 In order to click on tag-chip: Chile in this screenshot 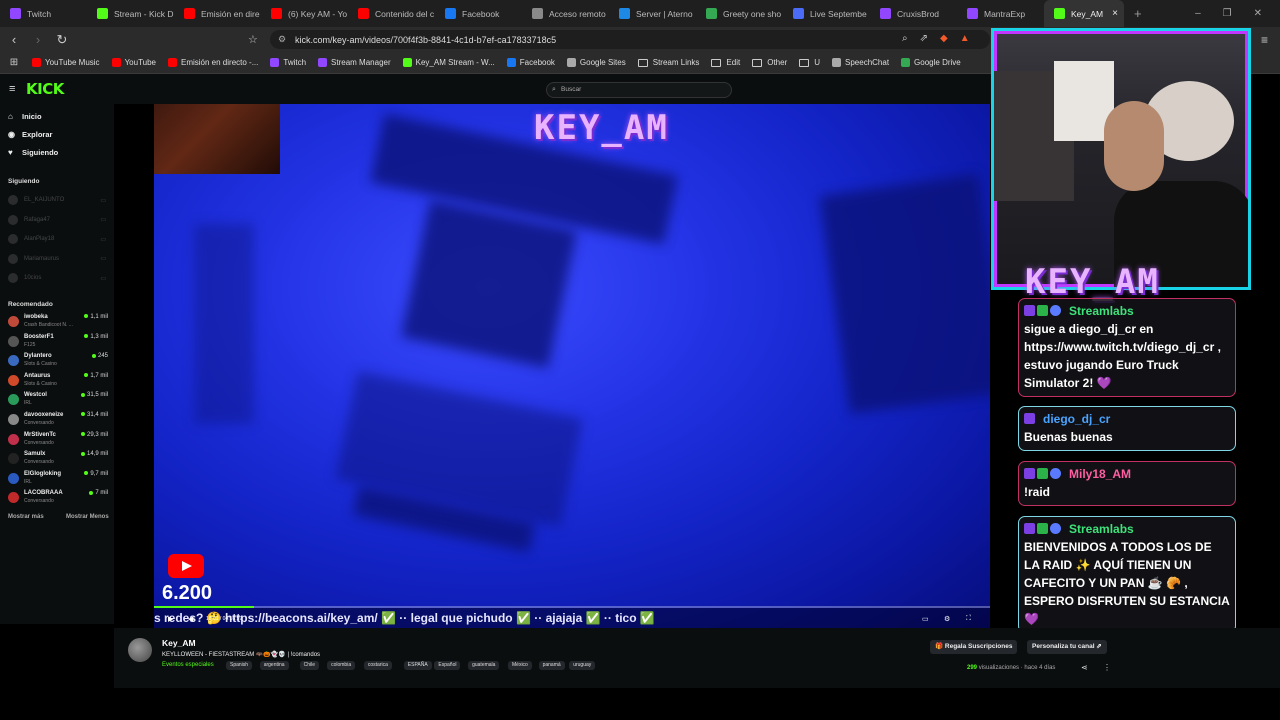, I will do `click(309, 665)`.